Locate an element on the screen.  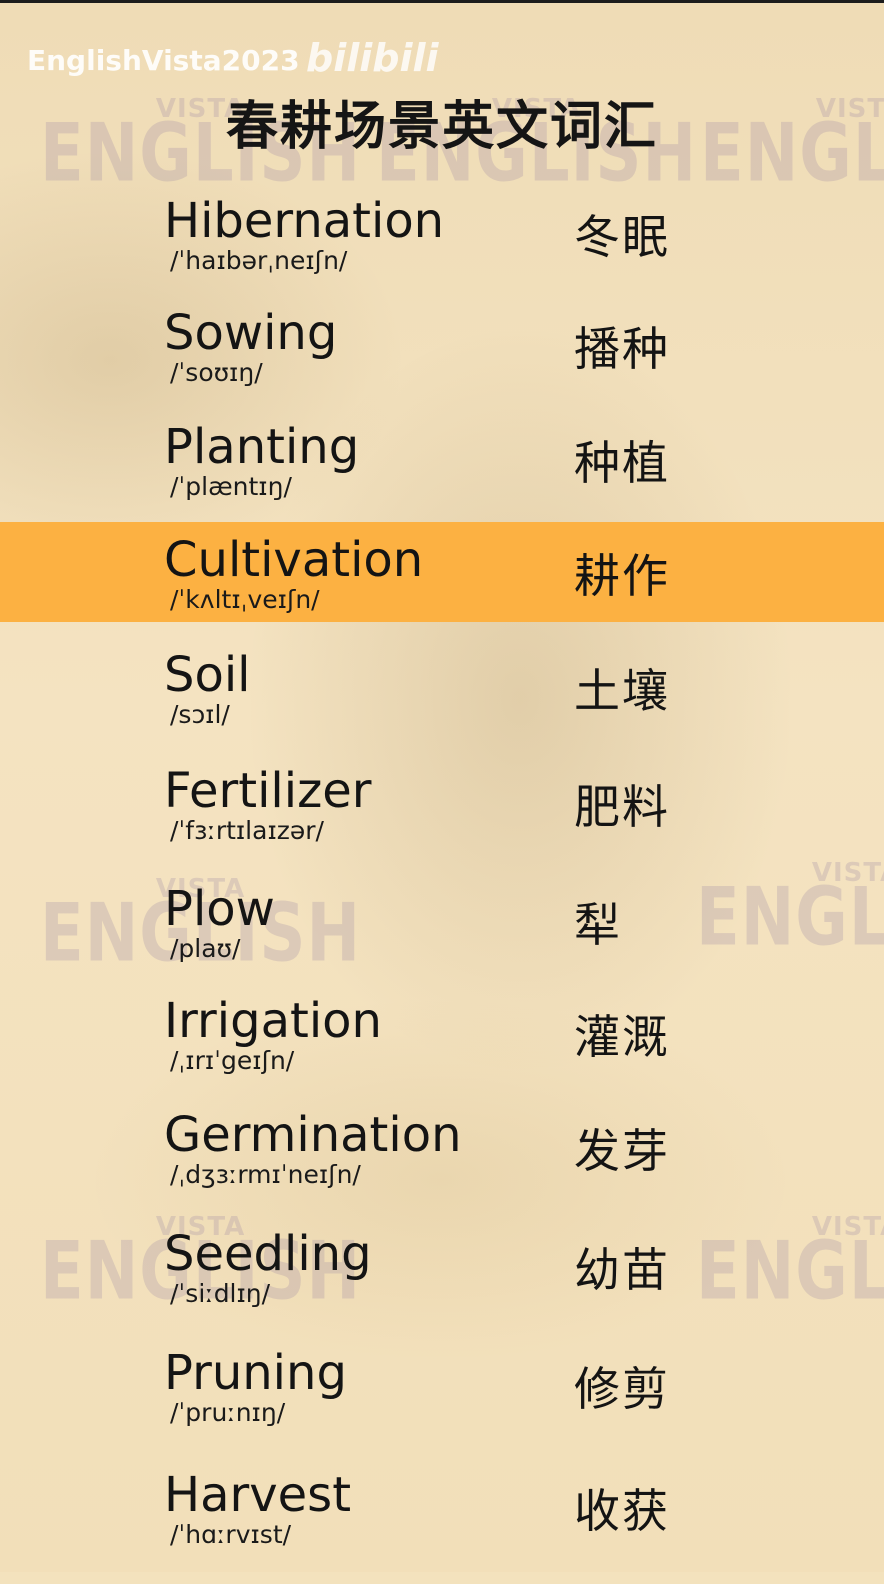
phonetic: /ˌdʒɜːrmɪˈneɪʃn/ is located at coordinates (265, 1174).